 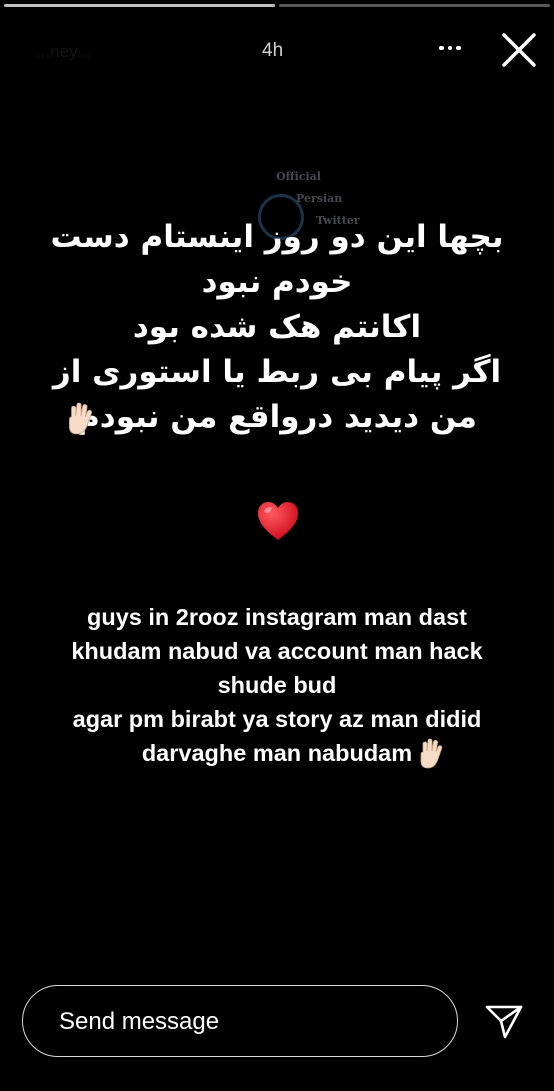 What do you see at coordinates (298, 176) in the screenshot?
I see `watermark-line-1: Official` at bounding box center [298, 176].